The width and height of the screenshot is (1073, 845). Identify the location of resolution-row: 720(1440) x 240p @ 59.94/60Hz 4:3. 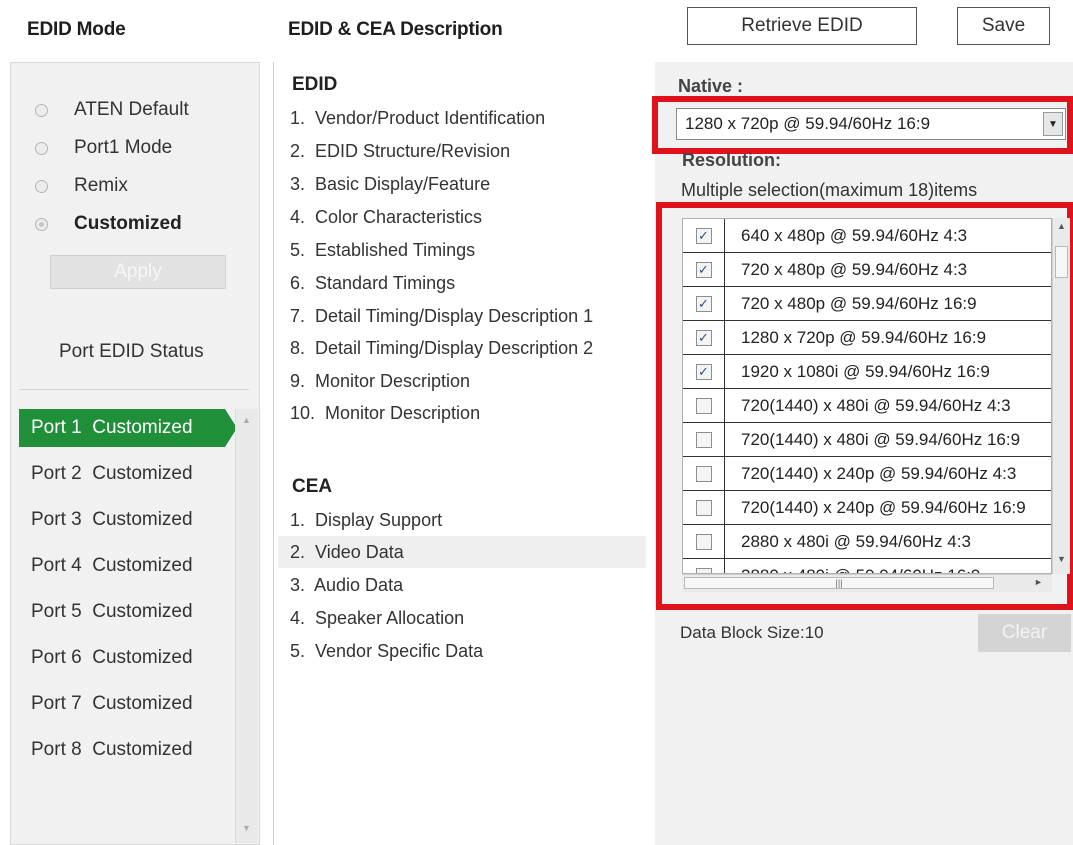
(867, 474).